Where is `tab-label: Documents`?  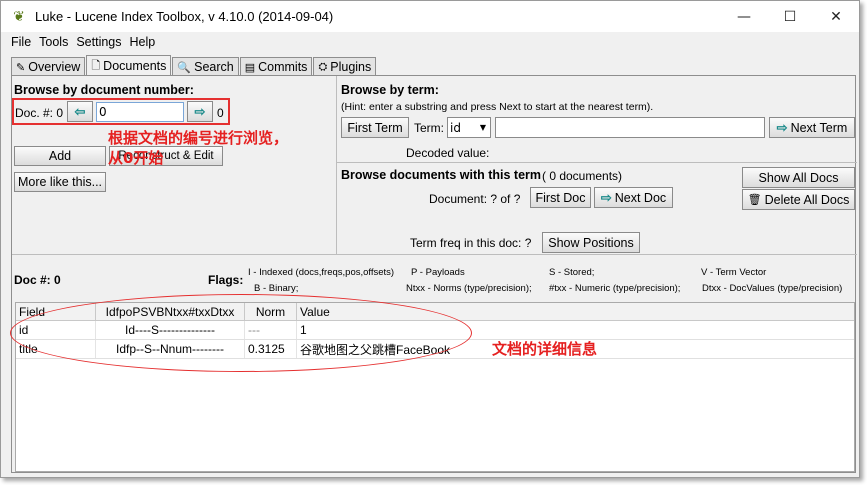
tab-label: Documents is located at coordinates (135, 66).